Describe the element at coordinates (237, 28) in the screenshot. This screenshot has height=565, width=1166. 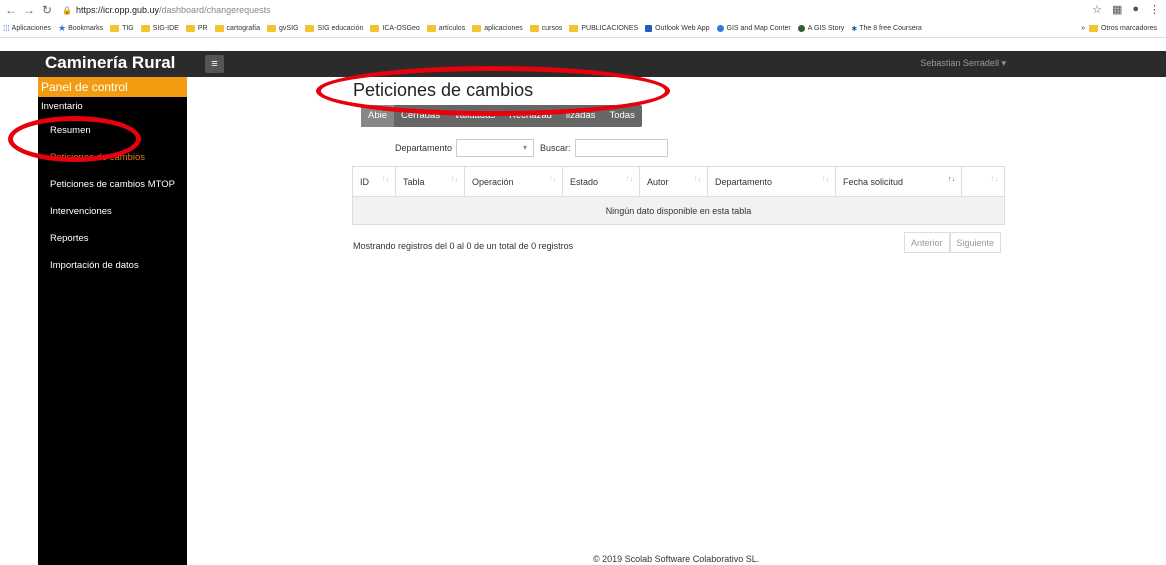
I see `bookmark-item: cartografía` at that location.